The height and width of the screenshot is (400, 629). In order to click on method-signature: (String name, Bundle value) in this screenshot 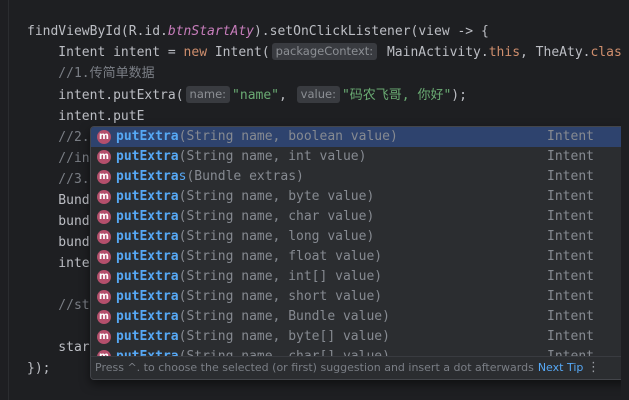, I will do `click(284, 316)`.